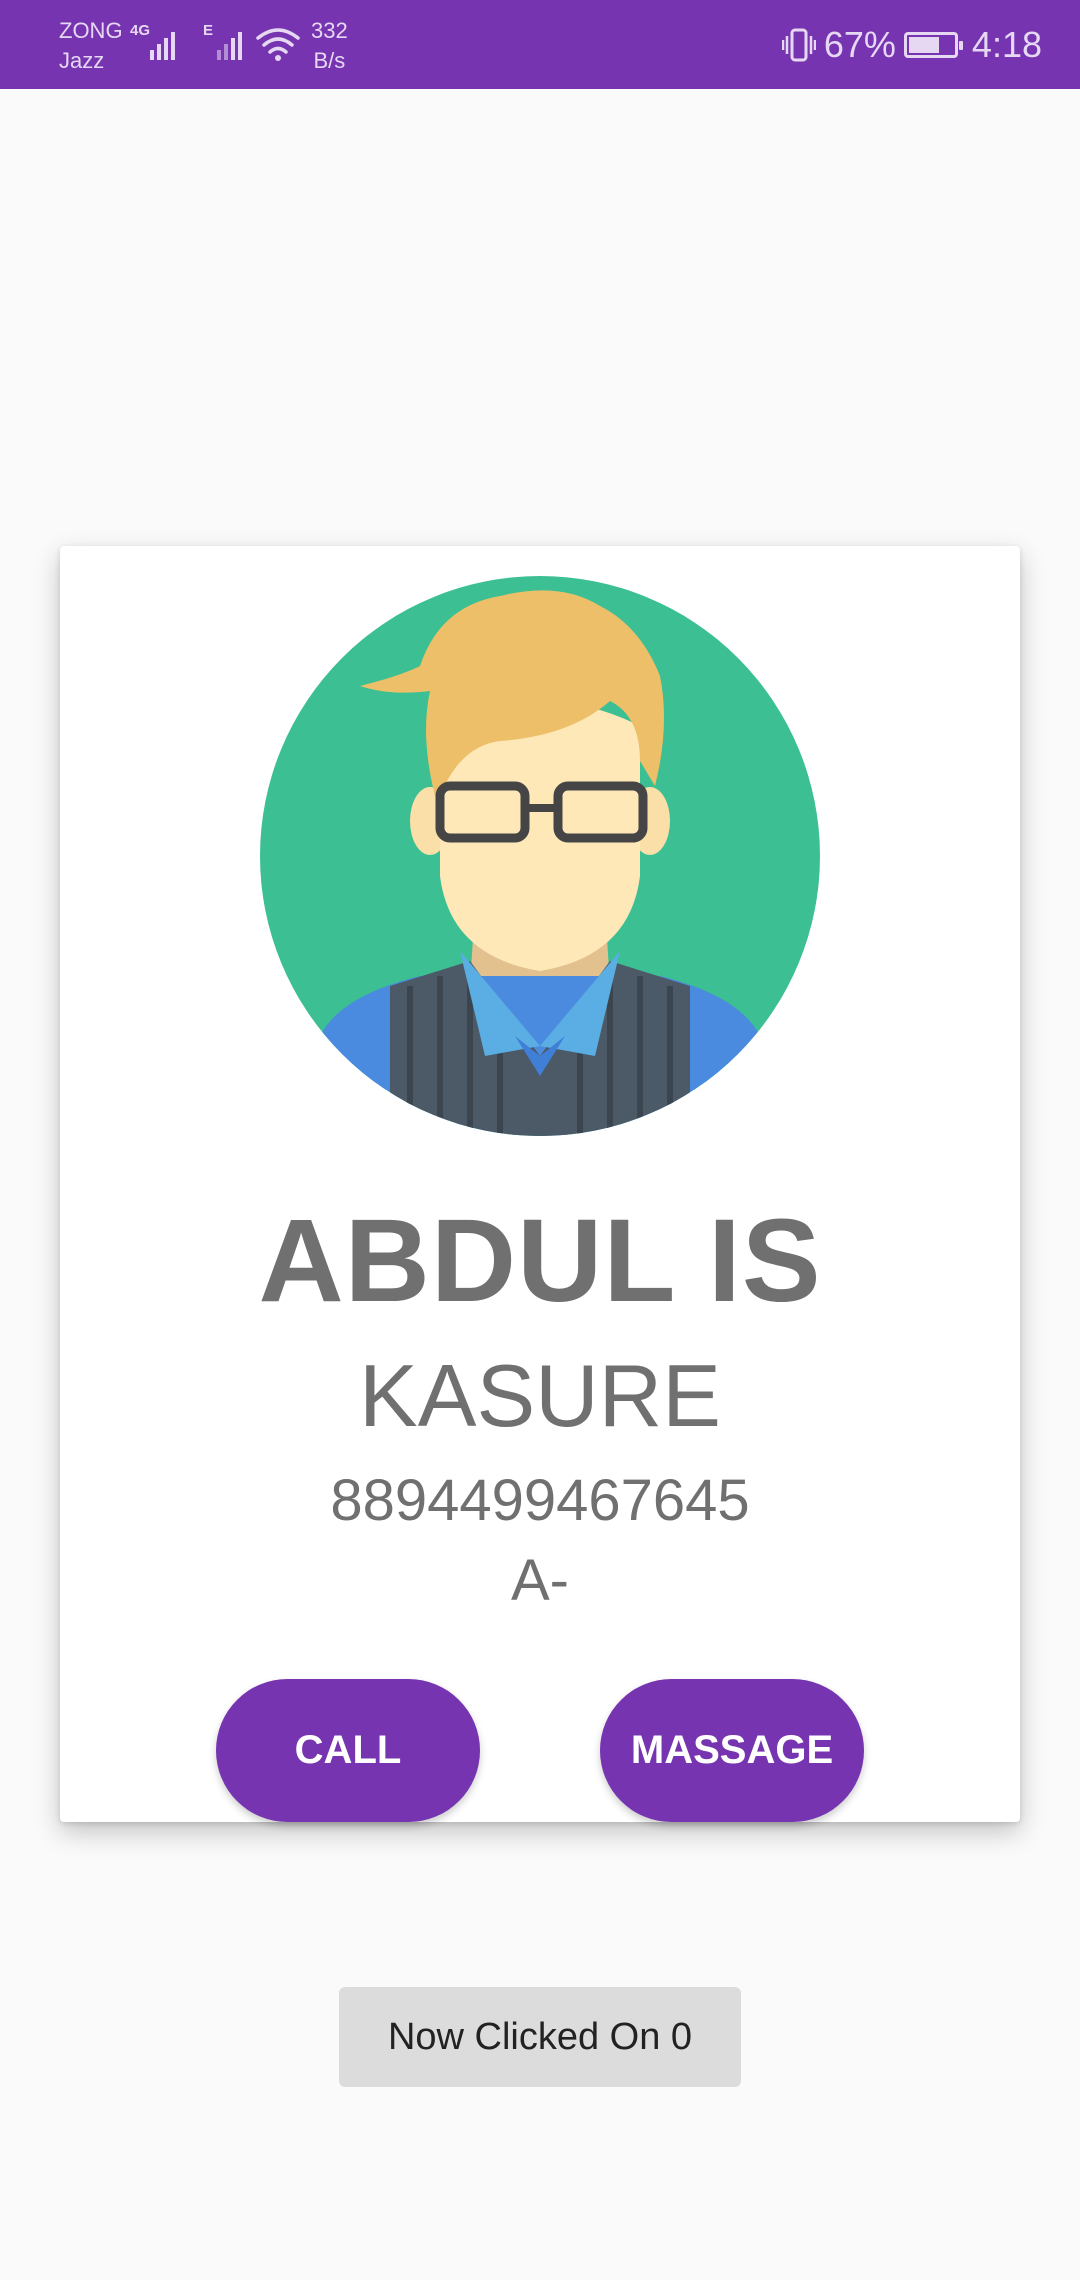 This screenshot has width=1080, height=2280. I want to click on person-avatar-icon, so click(540, 856).